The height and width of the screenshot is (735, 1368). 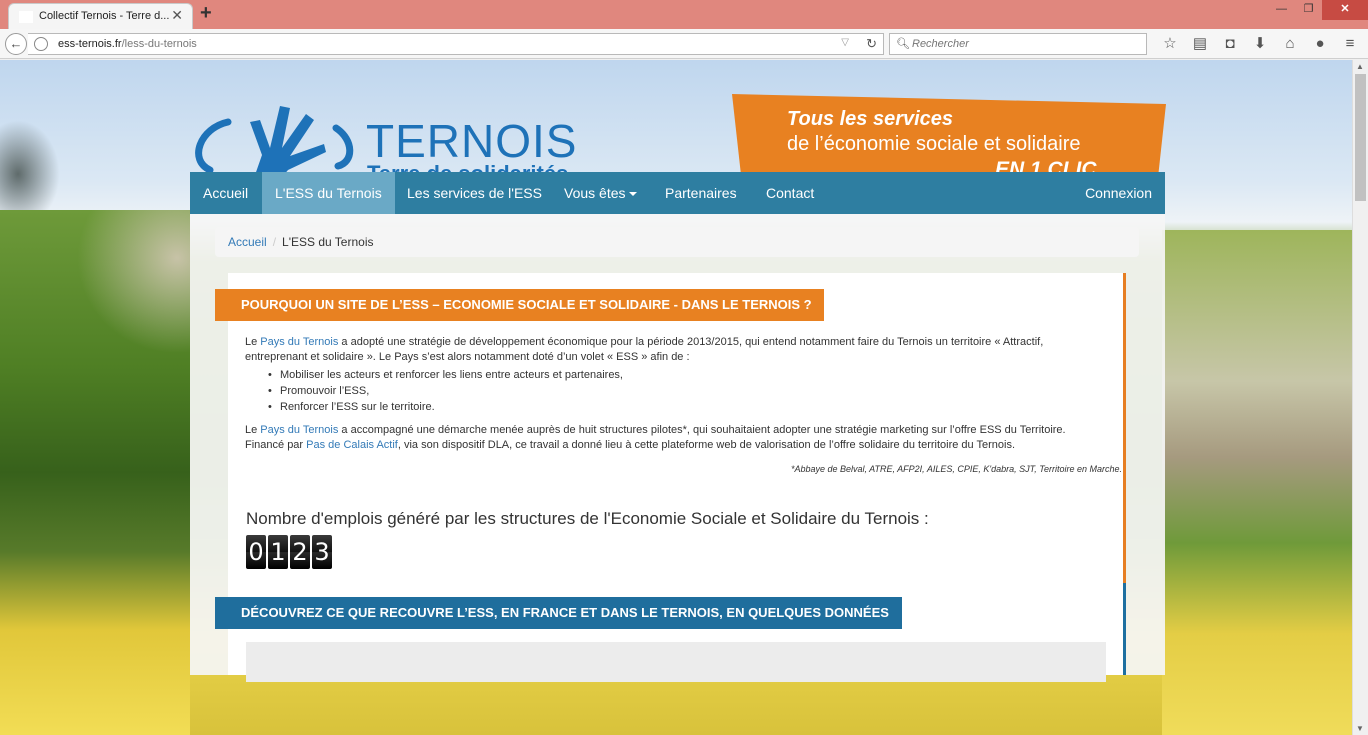 What do you see at coordinates (26, 17) in the screenshot?
I see `tab-favicon-icon` at bounding box center [26, 17].